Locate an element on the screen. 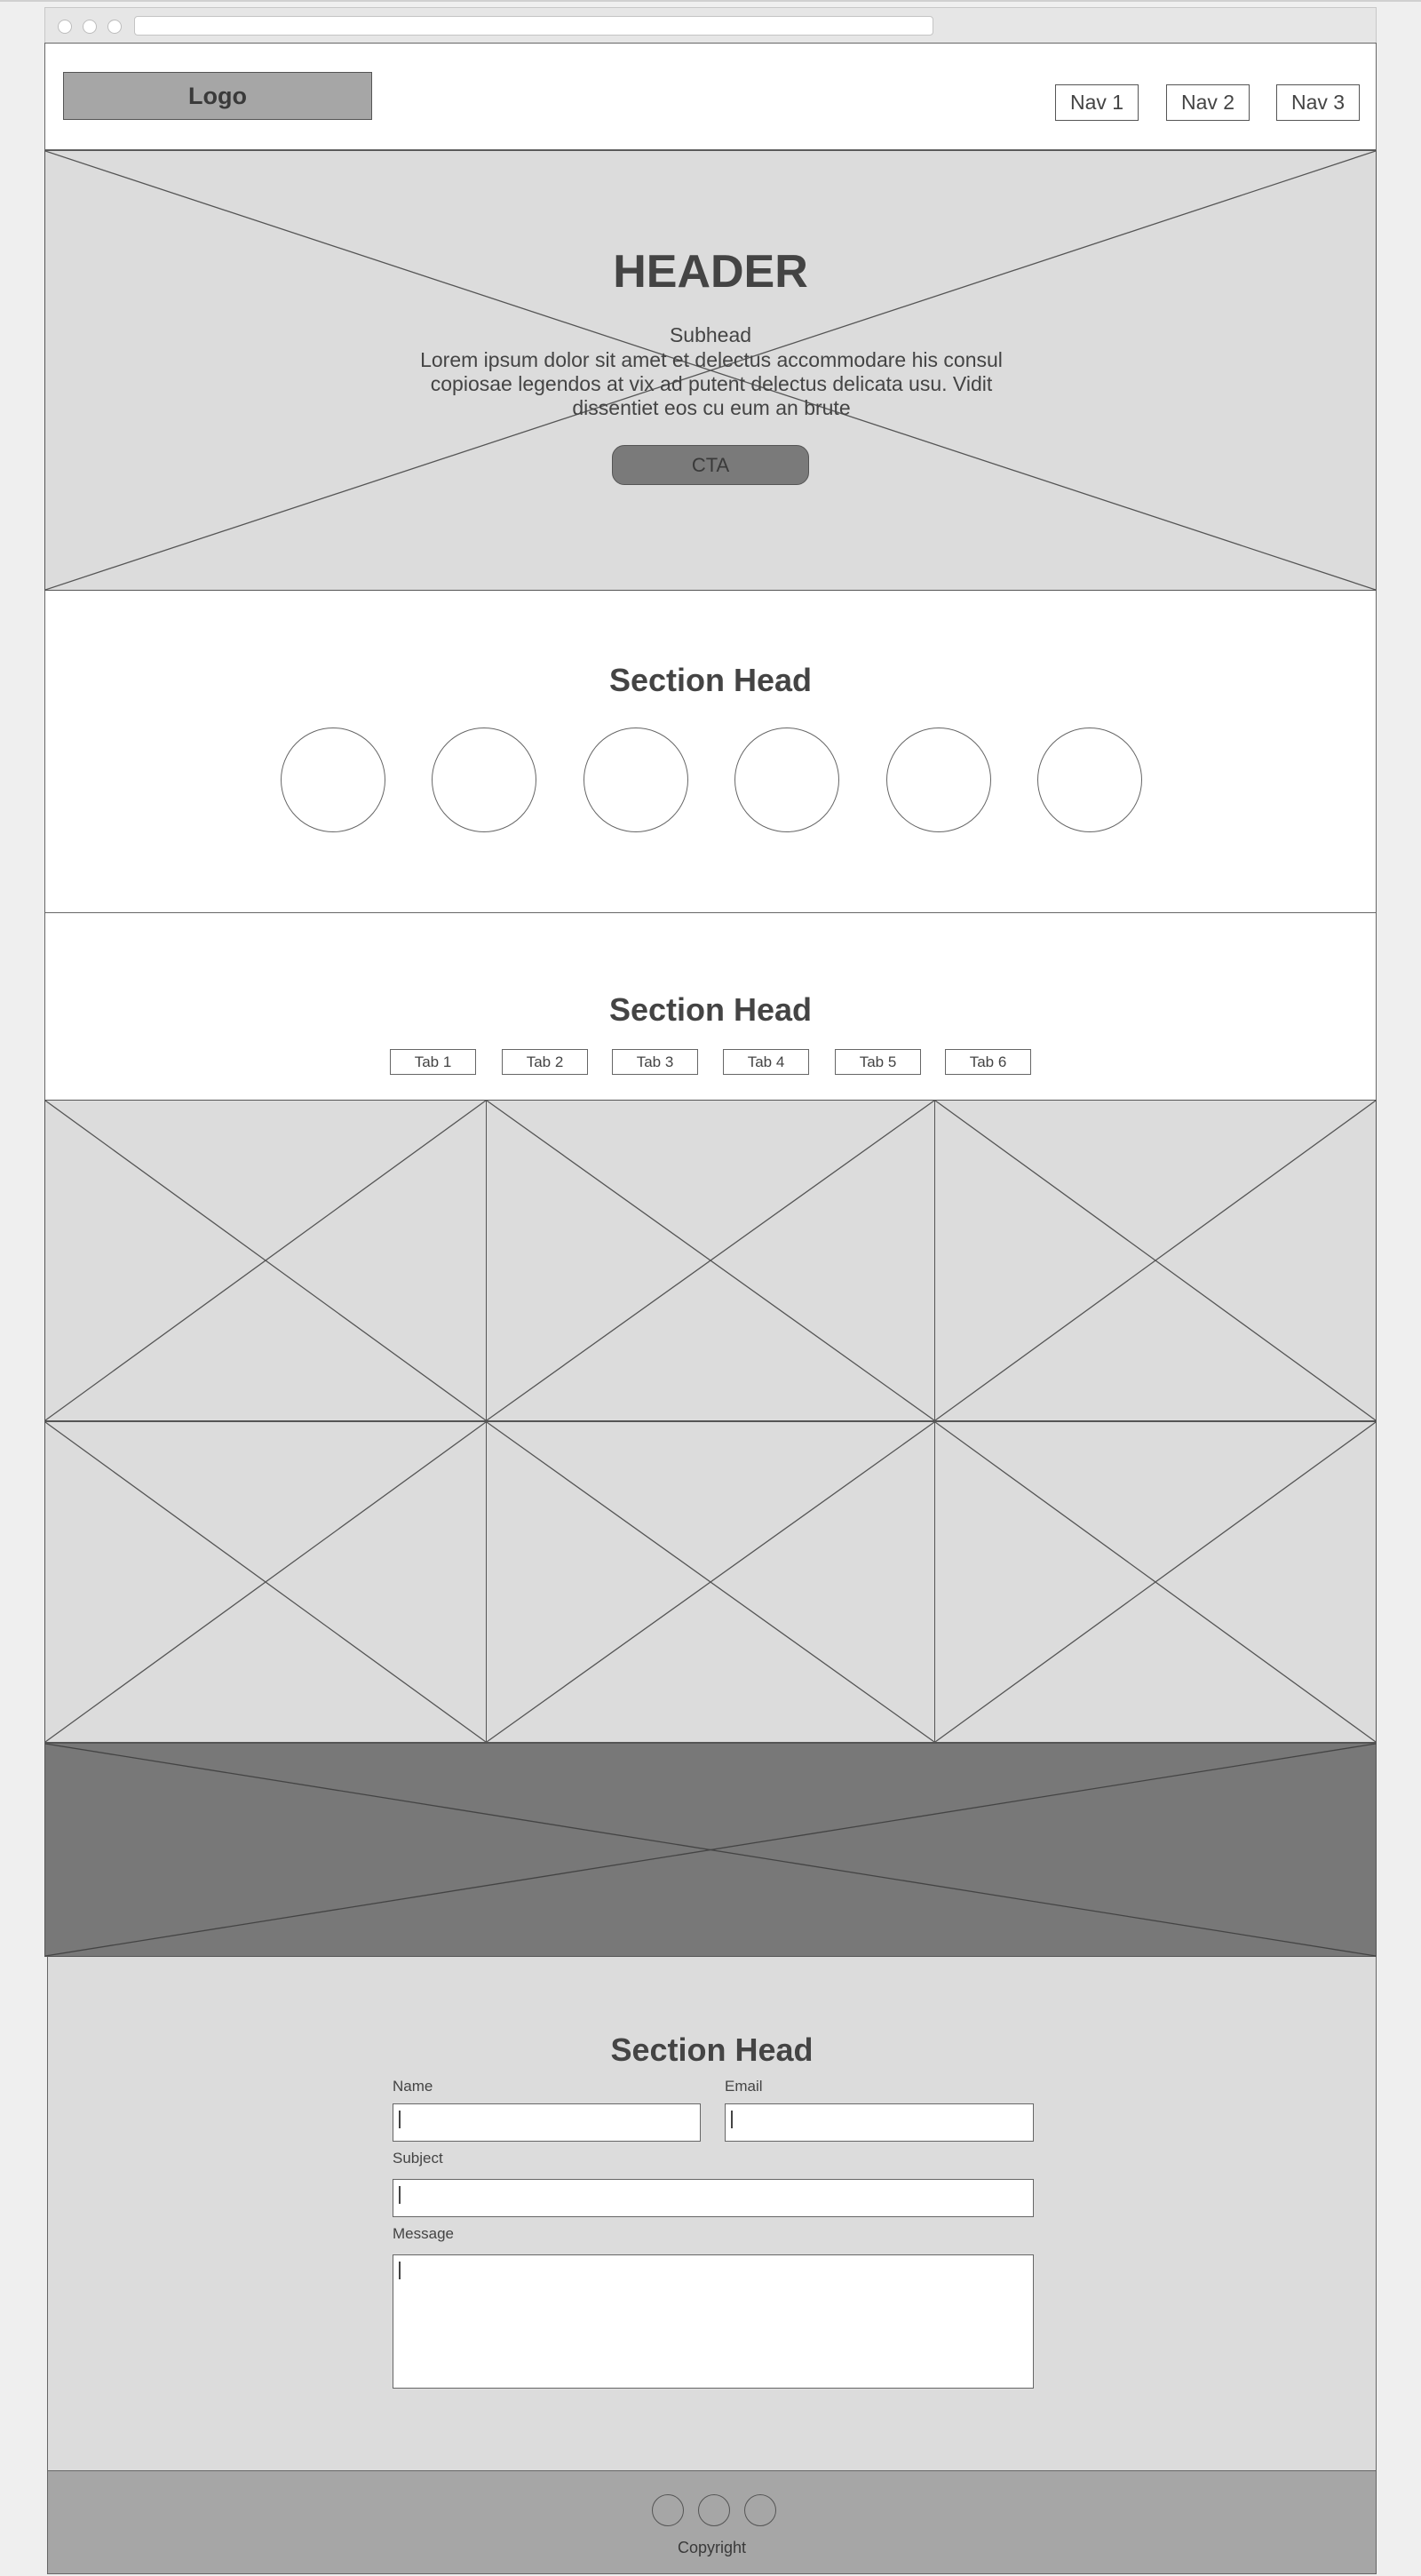 This screenshot has width=1421, height=2576. hero-title: HEADER is located at coordinates (710, 272).